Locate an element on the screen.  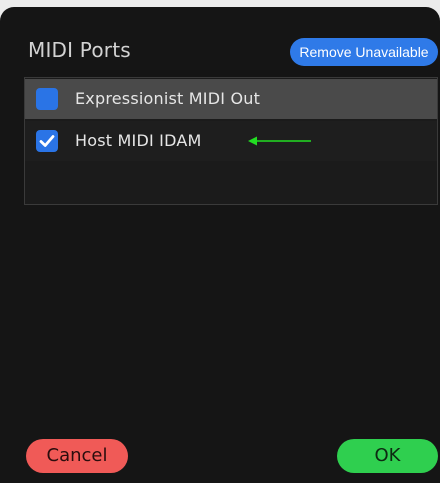
port-row-expressionist-midi-out: Expressionist MIDI Out is located at coordinates (231, 99).